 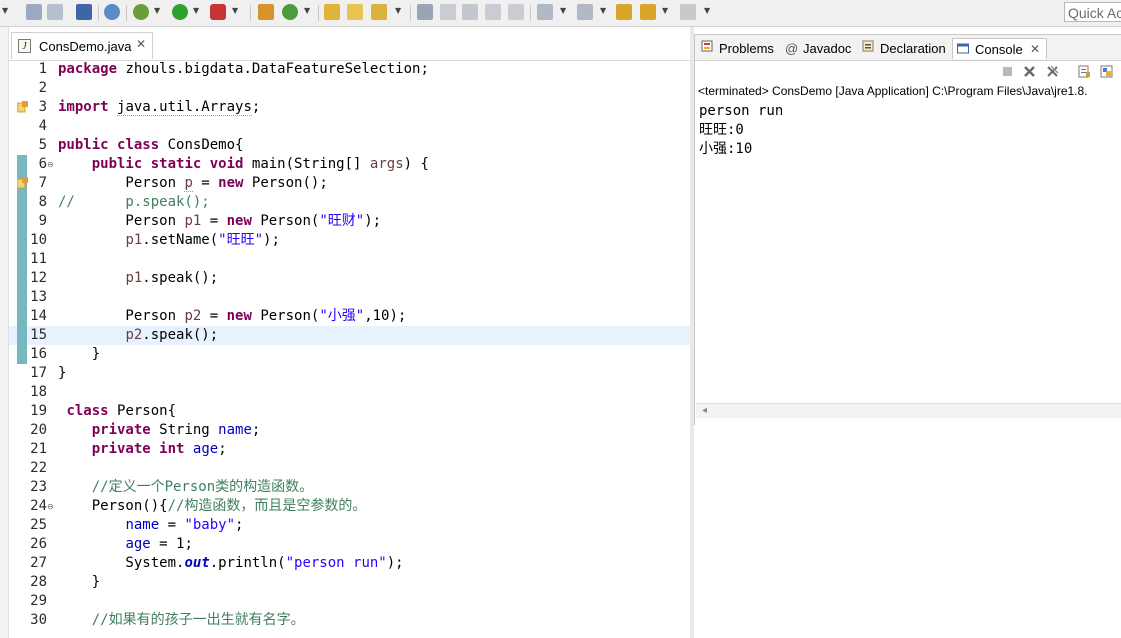 I want to click on new-java-project-icon, so click(x=266, y=12).